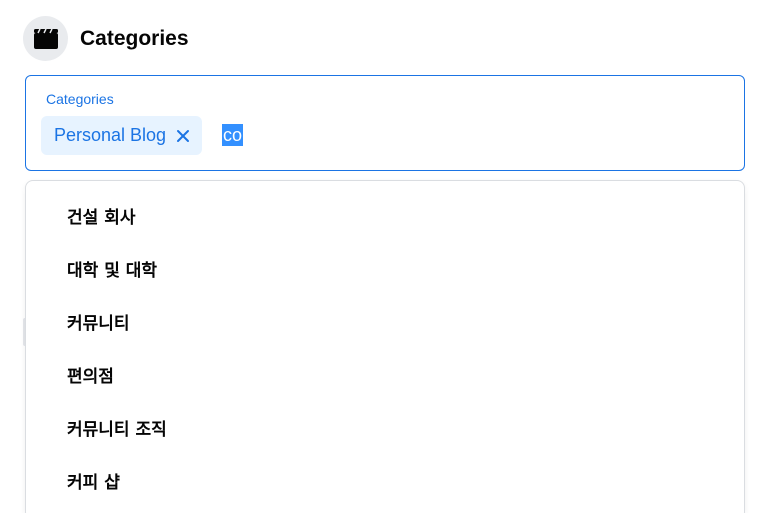 This screenshot has height=513, width=770. I want to click on page-title: Categories, so click(134, 38).